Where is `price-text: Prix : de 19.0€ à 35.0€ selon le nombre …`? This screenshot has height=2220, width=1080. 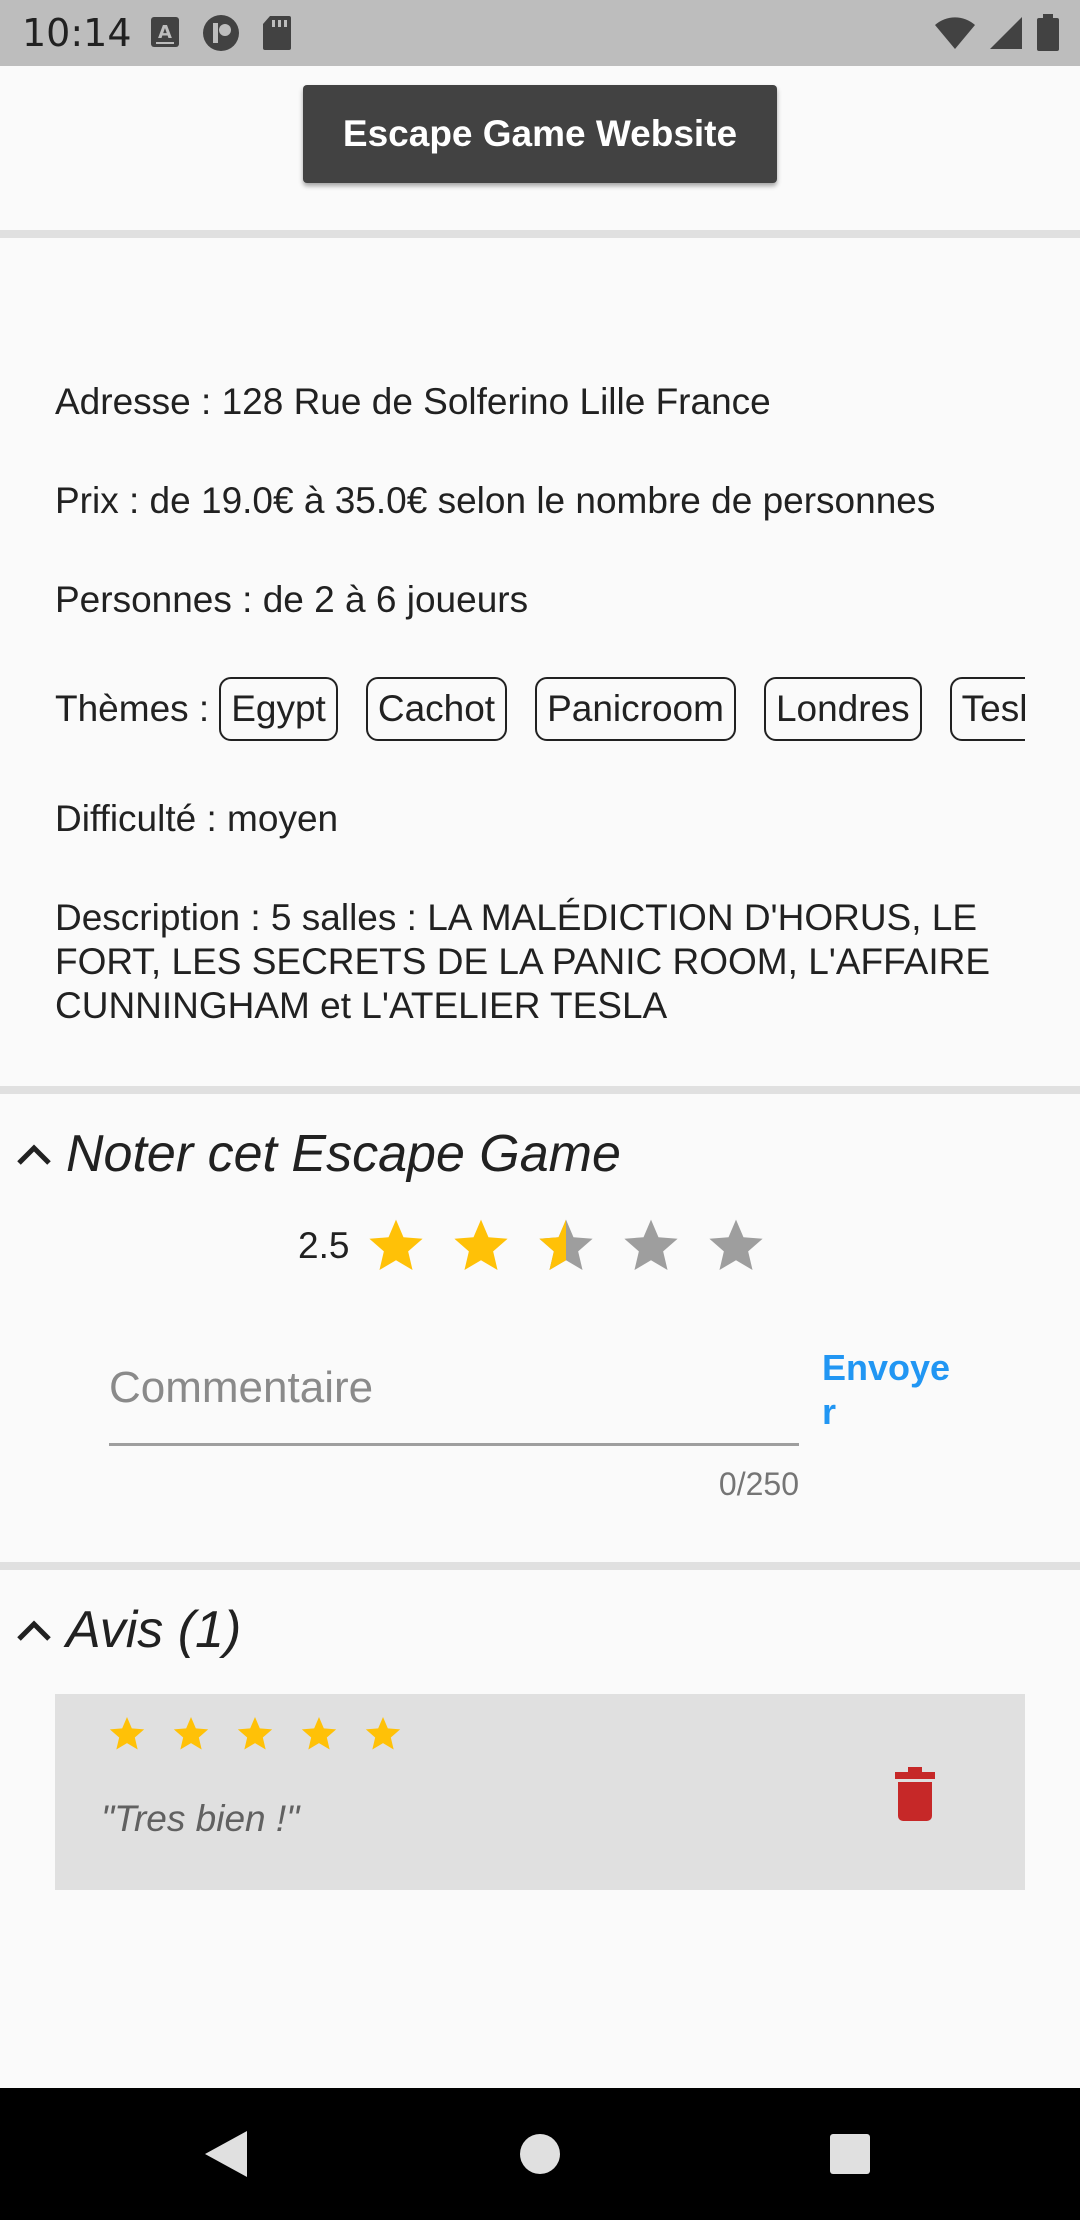 price-text: Prix : de 19.0€ à 35.0€ selon le nombre … is located at coordinates (495, 500).